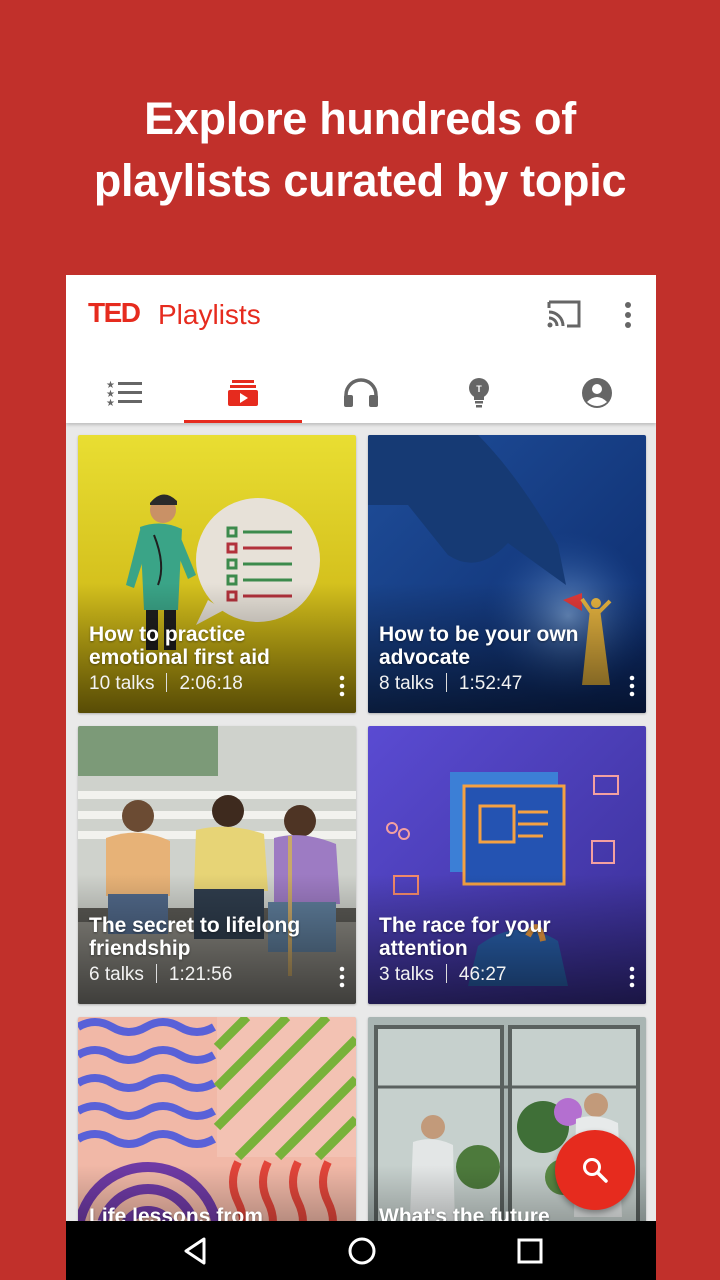 Image resolution: width=720 pixels, height=1280 pixels. I want to click on list-icon: ★ ★ ★, so click(124, 393).